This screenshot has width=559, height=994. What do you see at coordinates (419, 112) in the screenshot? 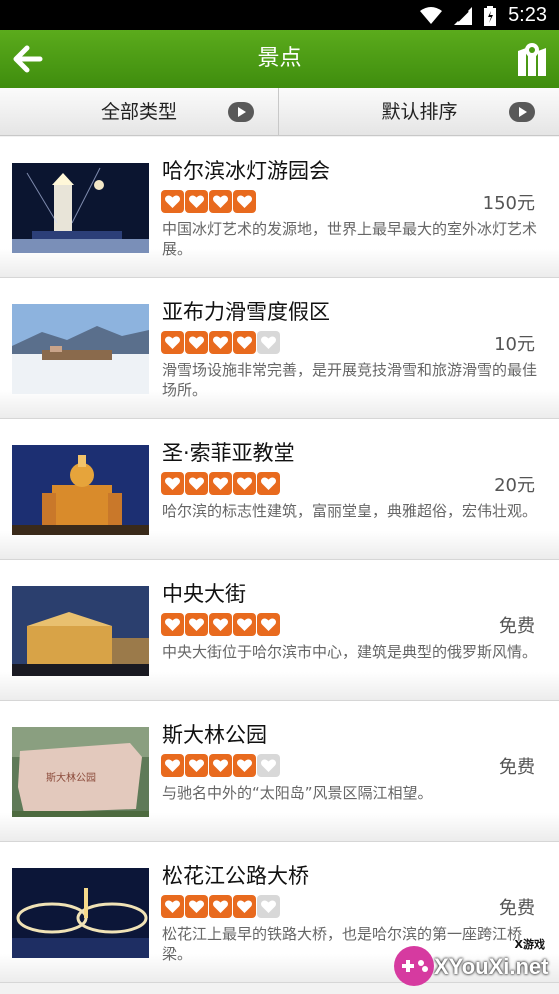
I see `filter-sort: 默认排序` at bounding box center [419, 112].